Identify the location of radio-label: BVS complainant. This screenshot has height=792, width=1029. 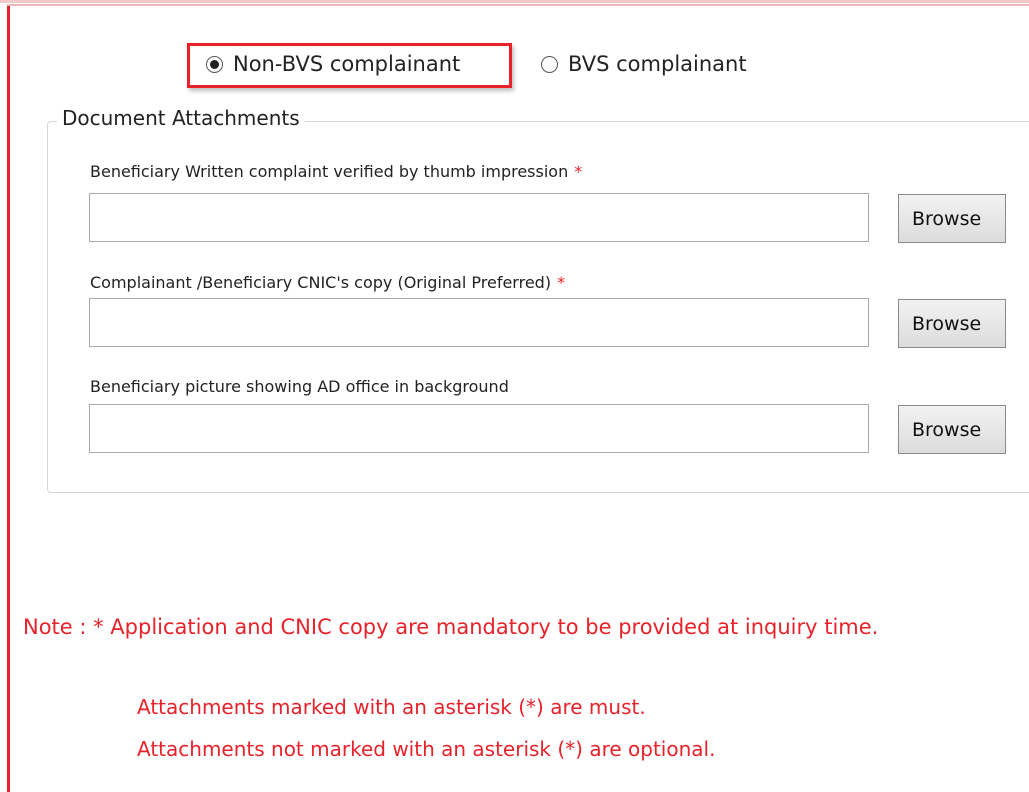
(657, 64).